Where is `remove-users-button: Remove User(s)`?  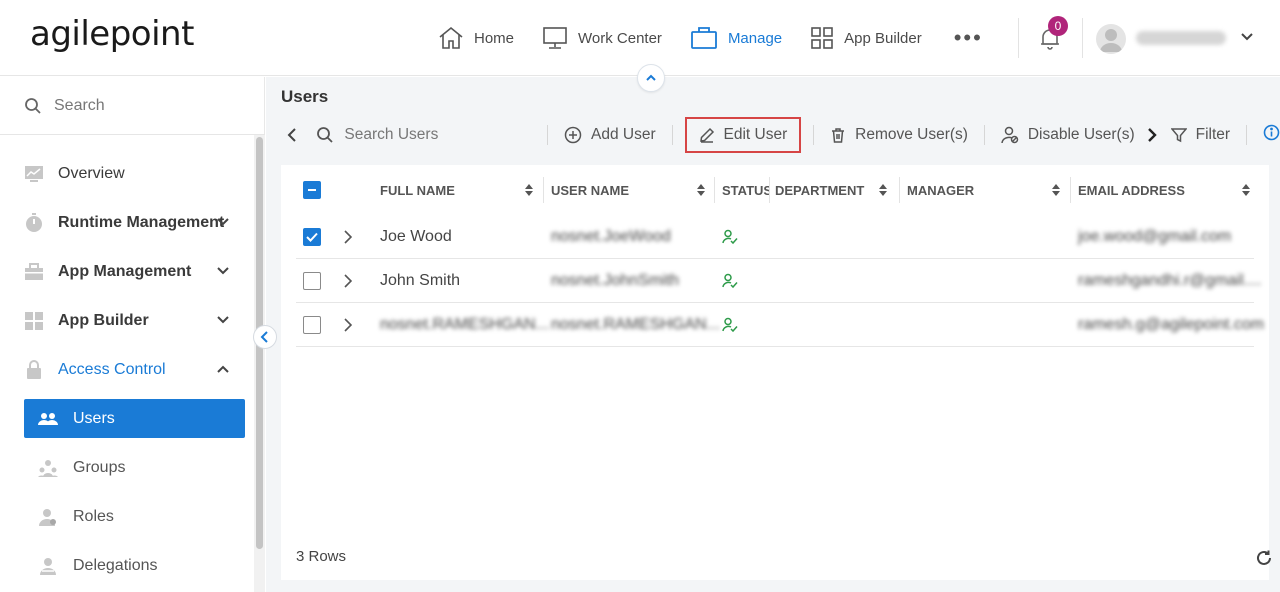
remove-users-button: Remove User(s) is located at coordinates (899, 135).